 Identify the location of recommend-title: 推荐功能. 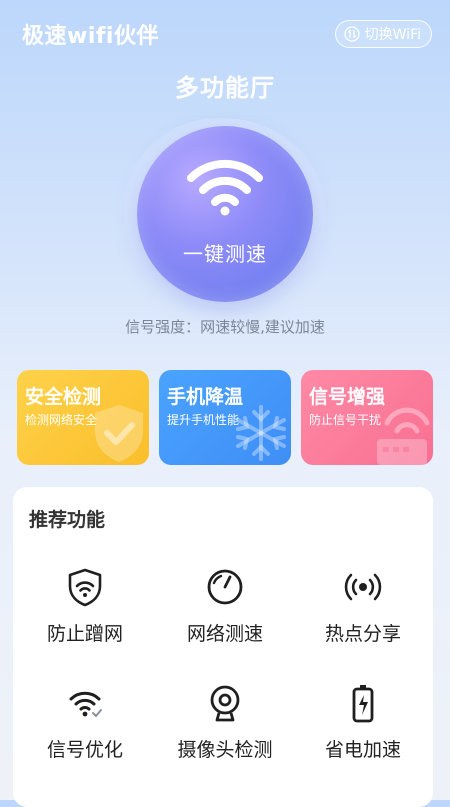
(67, 520).